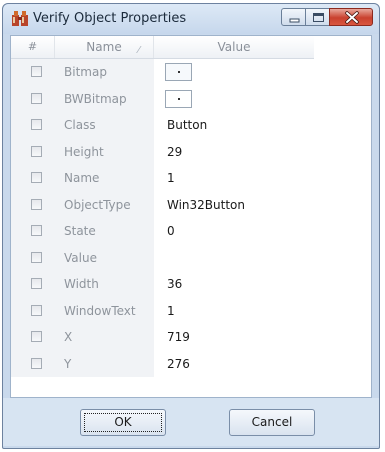 The height and width of the screenshot is (452, 385). I want to click on property-value: 36, so click(175, 284).